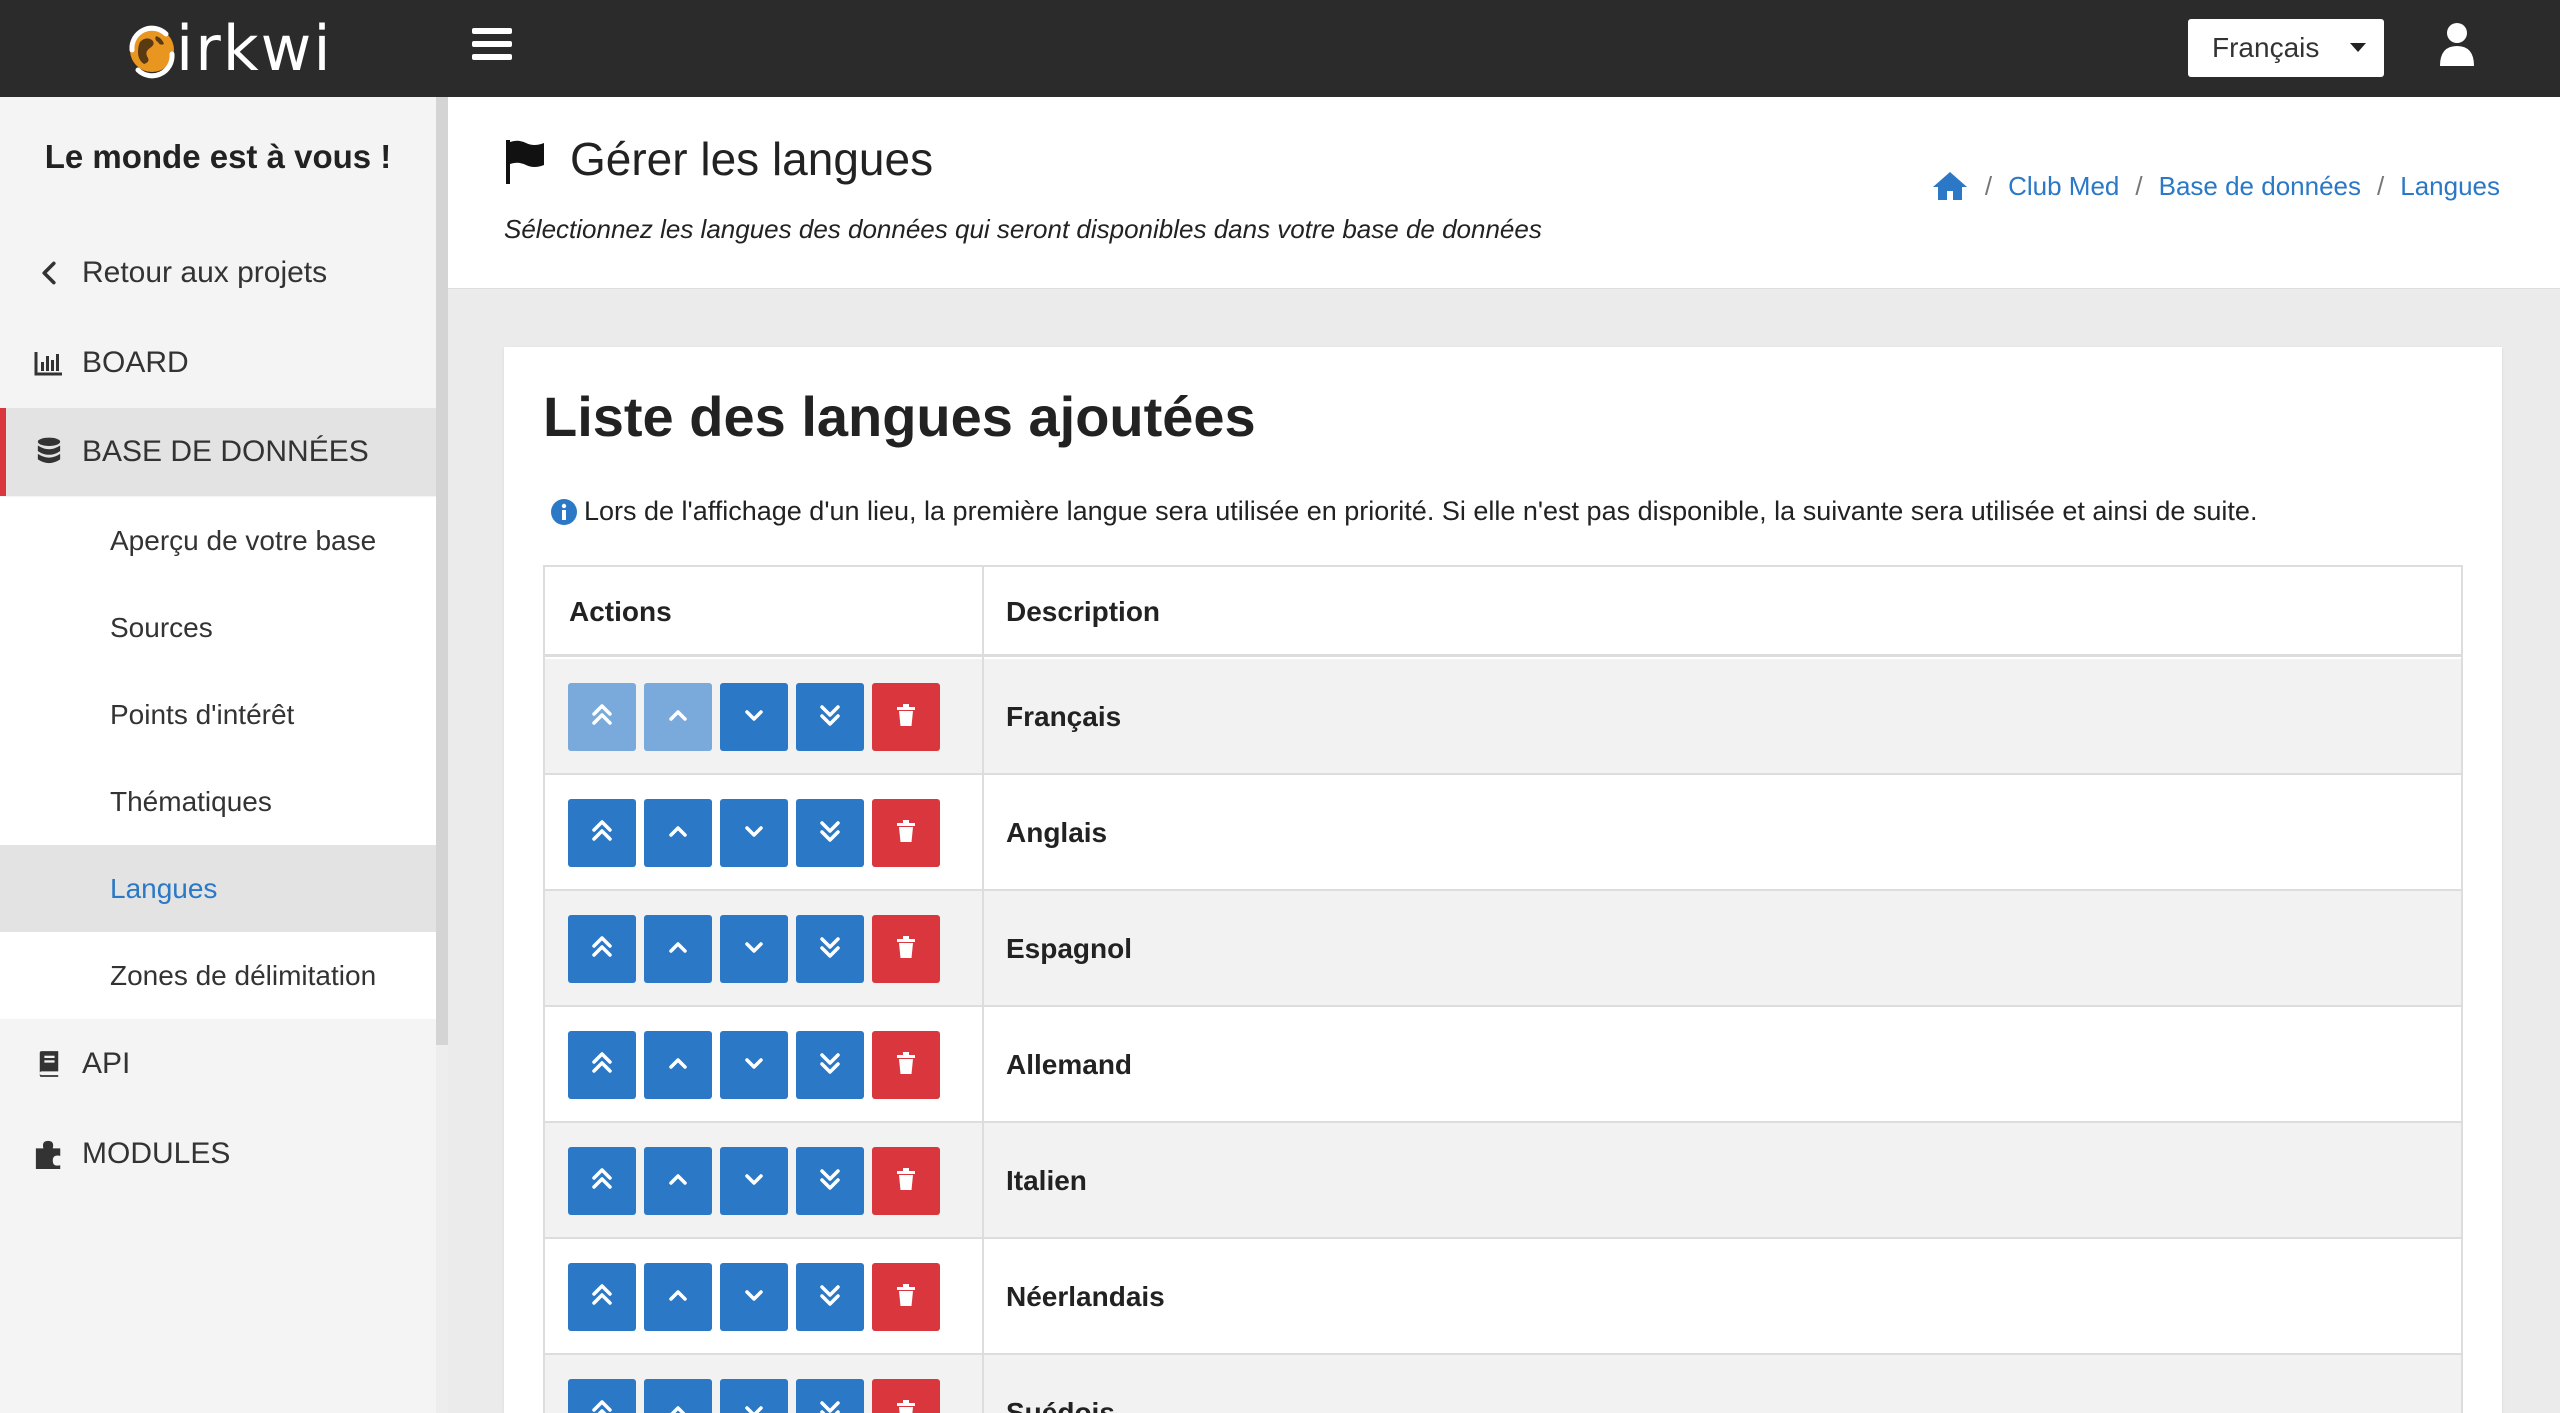  I want to click on globe-logo-icon, so click(152, 52).